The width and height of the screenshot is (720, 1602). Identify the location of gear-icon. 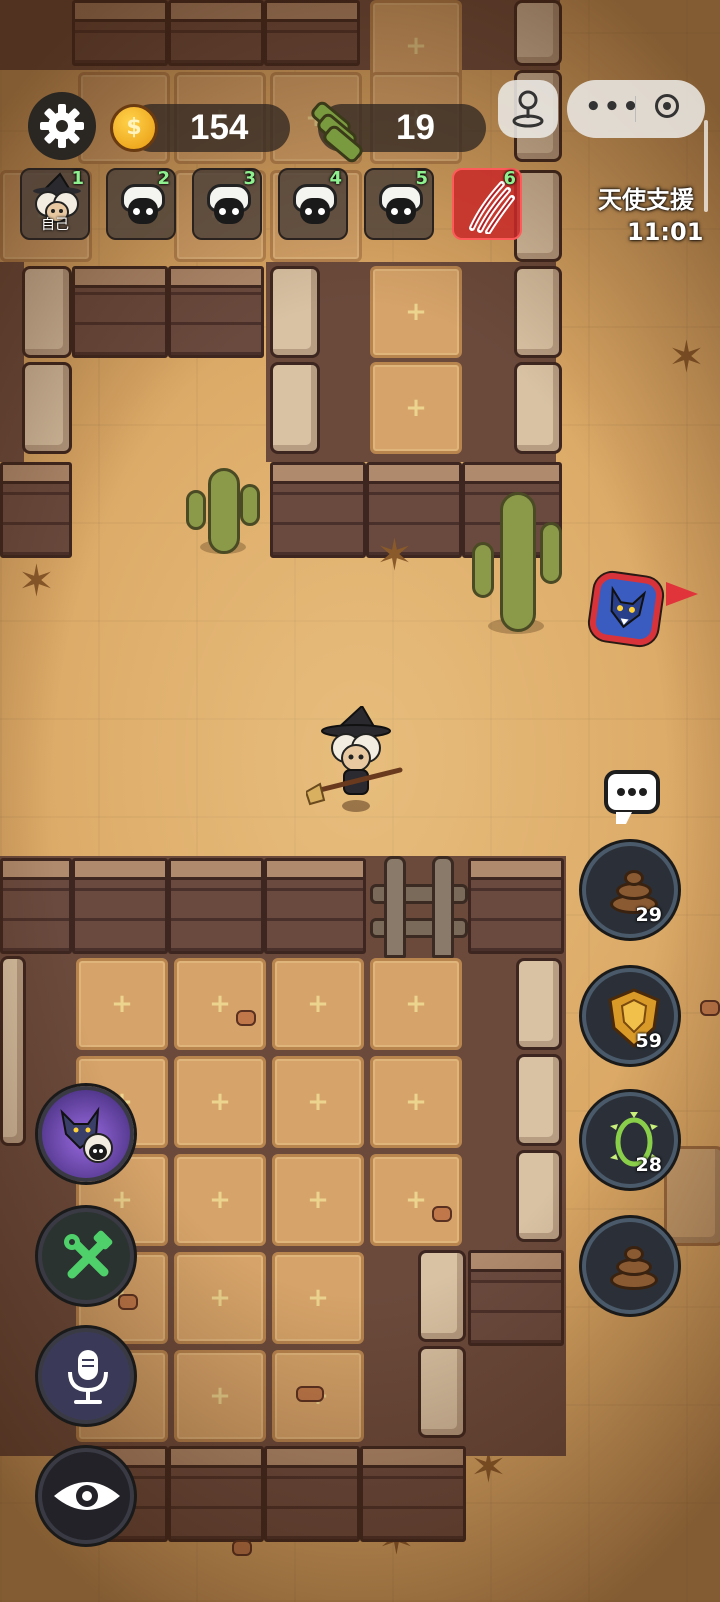
(62, 126).